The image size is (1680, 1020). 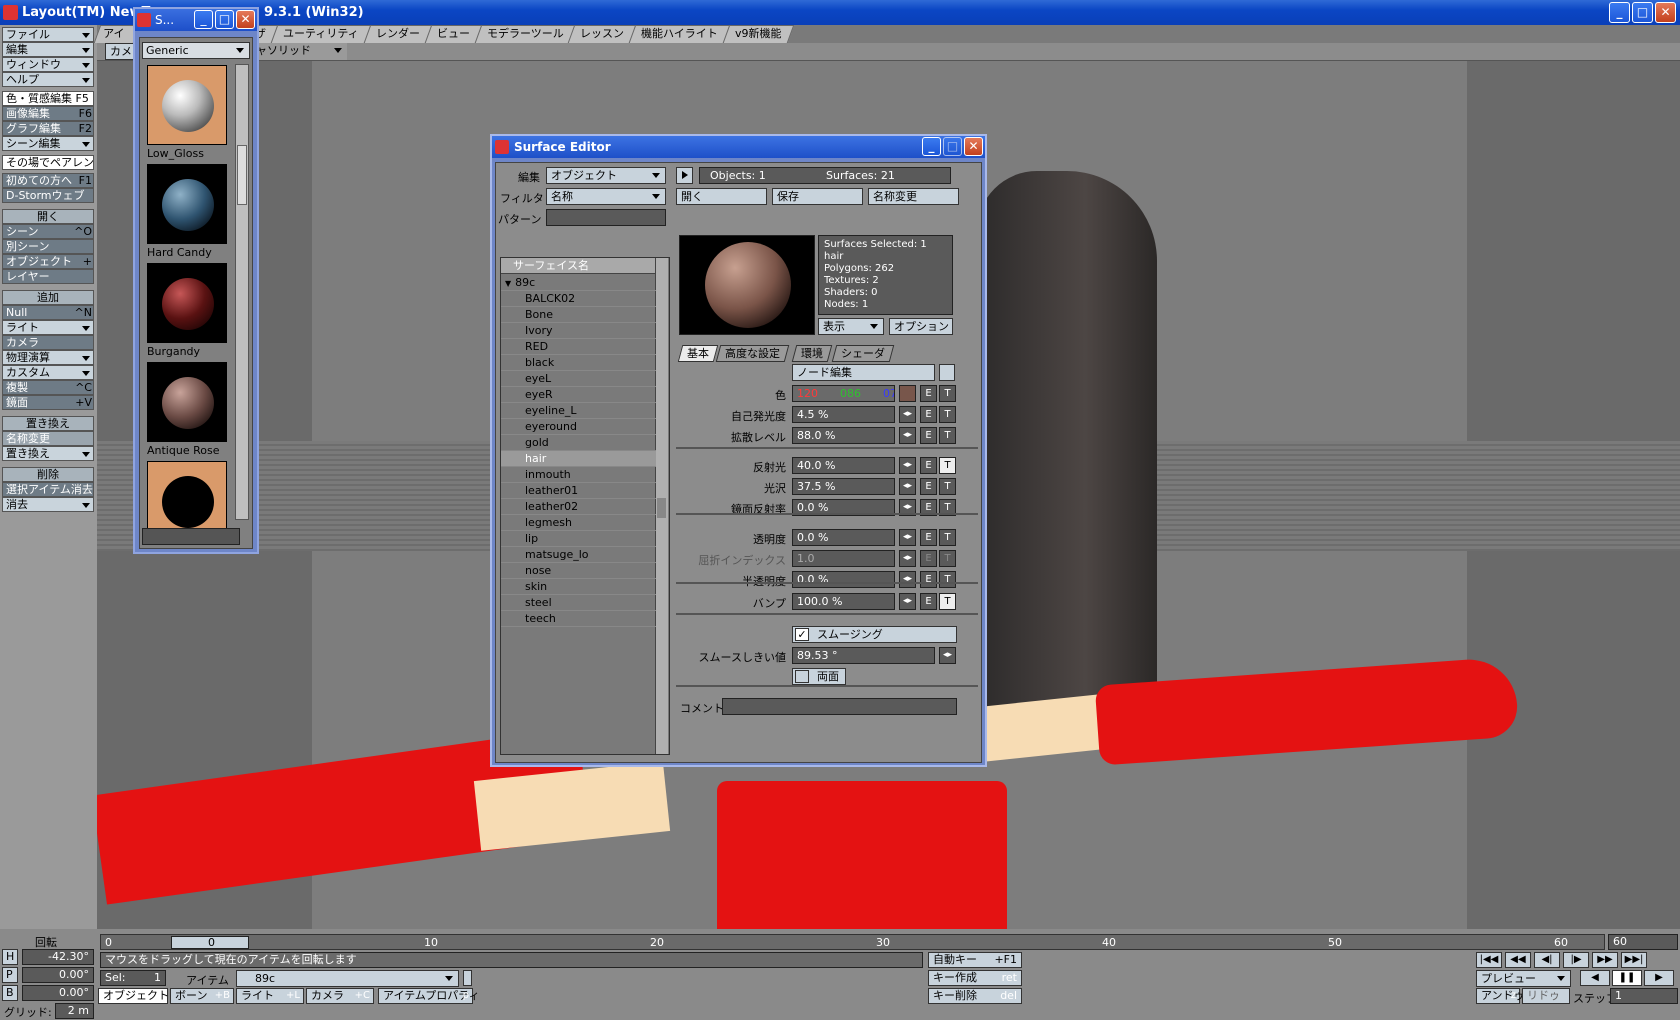 I want to click on bones-mode-button: ボーン +B, so click(x=202, y=996).